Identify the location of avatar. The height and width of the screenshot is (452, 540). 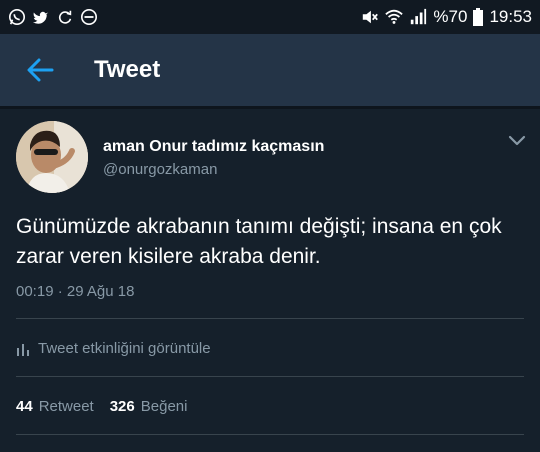
(52, 157).